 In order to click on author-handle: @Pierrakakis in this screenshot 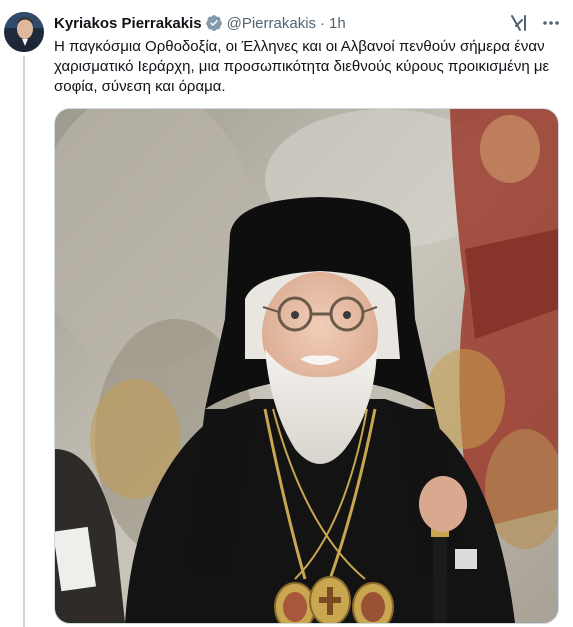, I will do `click(271, 23)`.